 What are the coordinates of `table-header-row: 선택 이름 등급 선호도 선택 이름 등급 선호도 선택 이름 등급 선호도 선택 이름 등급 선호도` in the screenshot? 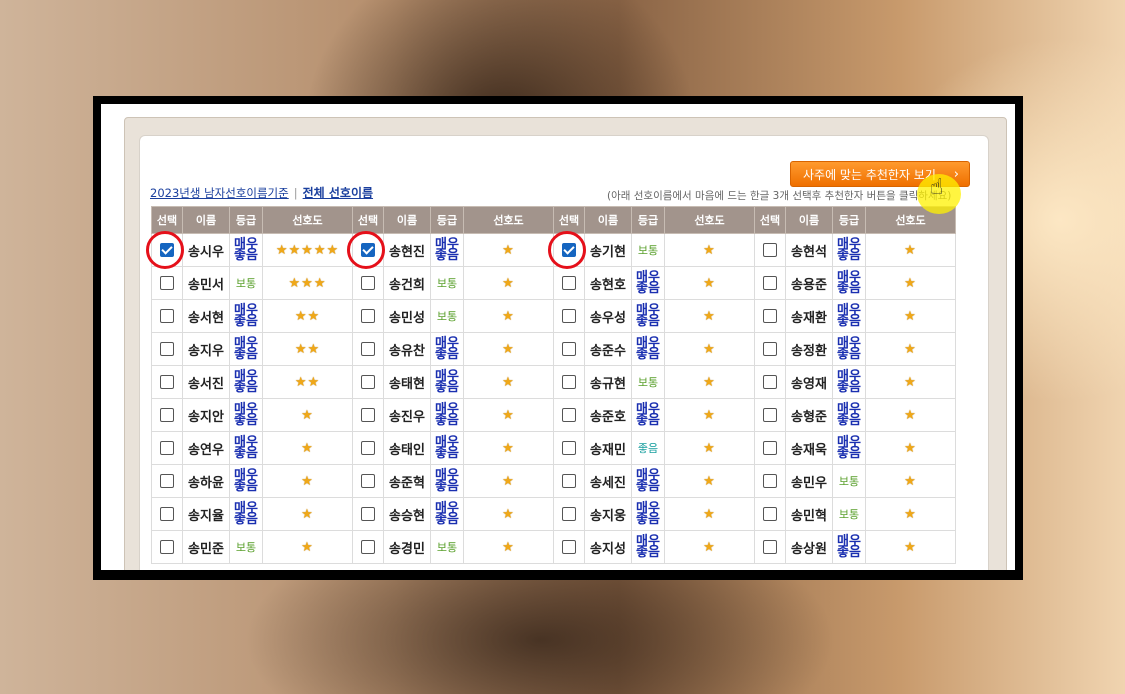 It's located at (553, 220).